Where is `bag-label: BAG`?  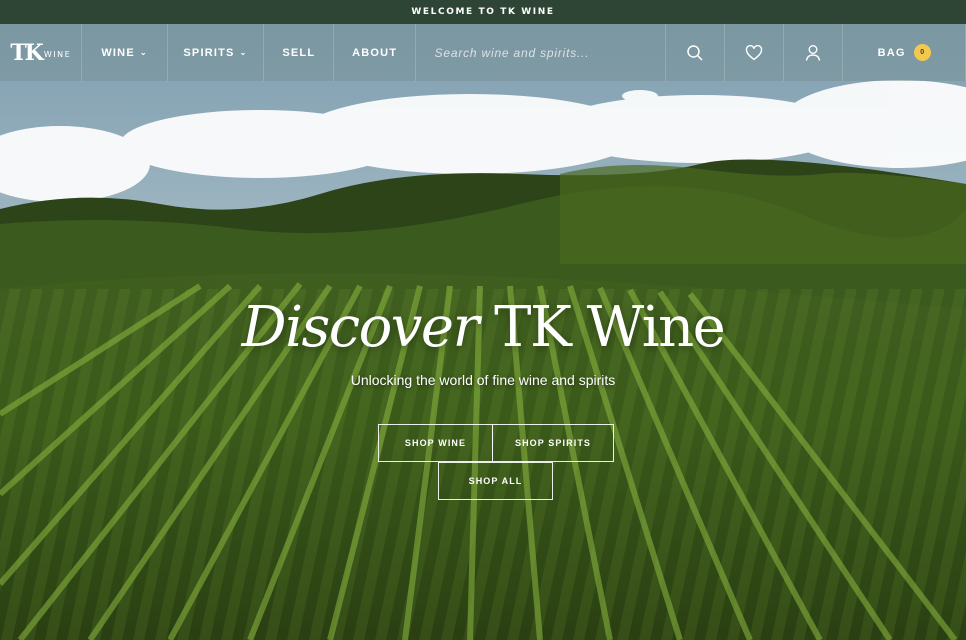
bag-label: BAG is located at coordinates (891, 52).